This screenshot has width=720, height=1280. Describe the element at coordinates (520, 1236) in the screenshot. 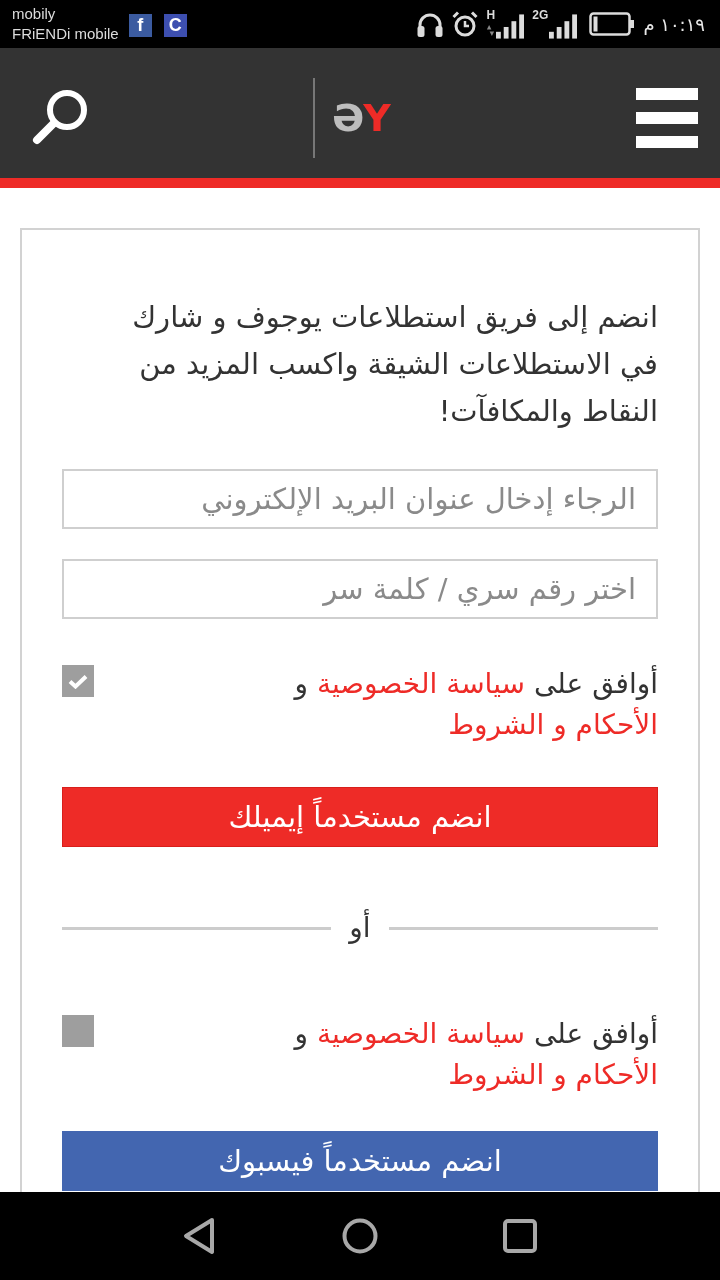

I see `recent-apps-icon` at that location.